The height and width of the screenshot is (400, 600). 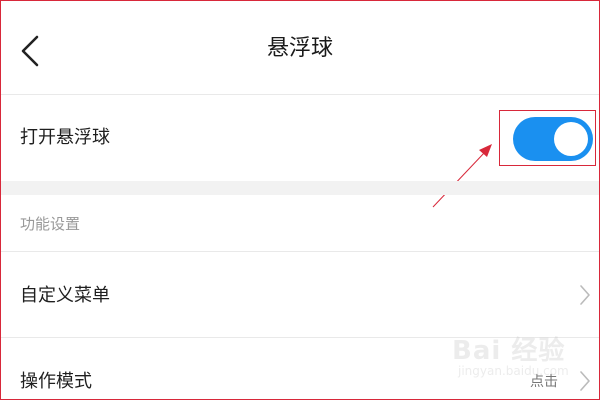 I want to click on operation-mode-value: 点击, so click(x=544, y=382).